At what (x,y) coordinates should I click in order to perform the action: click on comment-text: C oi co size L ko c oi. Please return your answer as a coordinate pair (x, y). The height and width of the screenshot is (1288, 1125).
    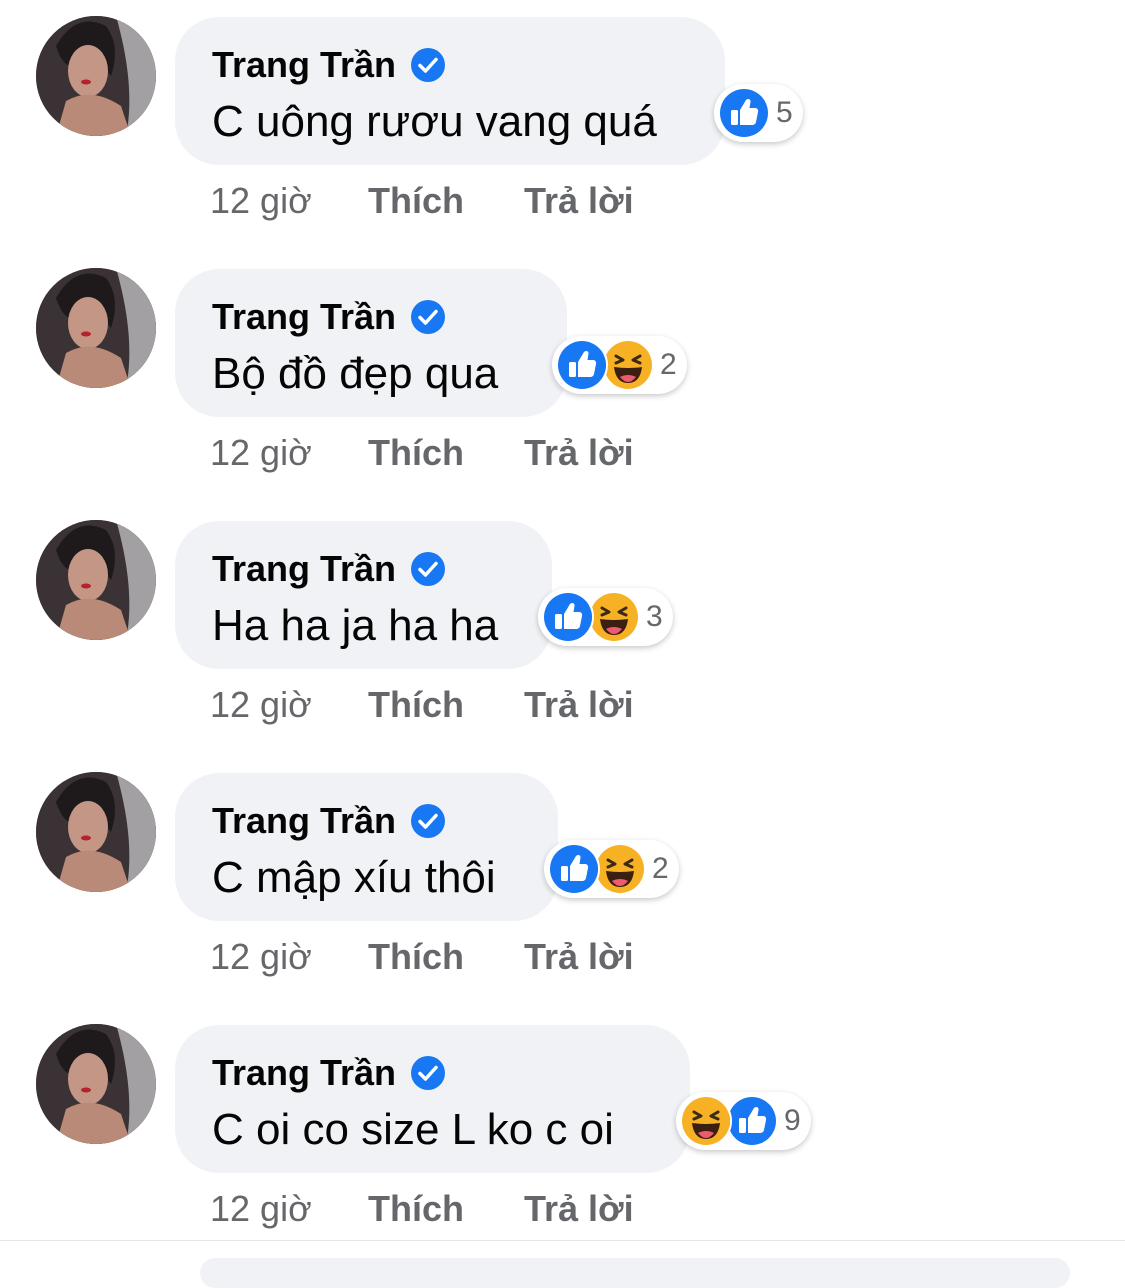
    Looking at the image, I should click on (413, 1129).